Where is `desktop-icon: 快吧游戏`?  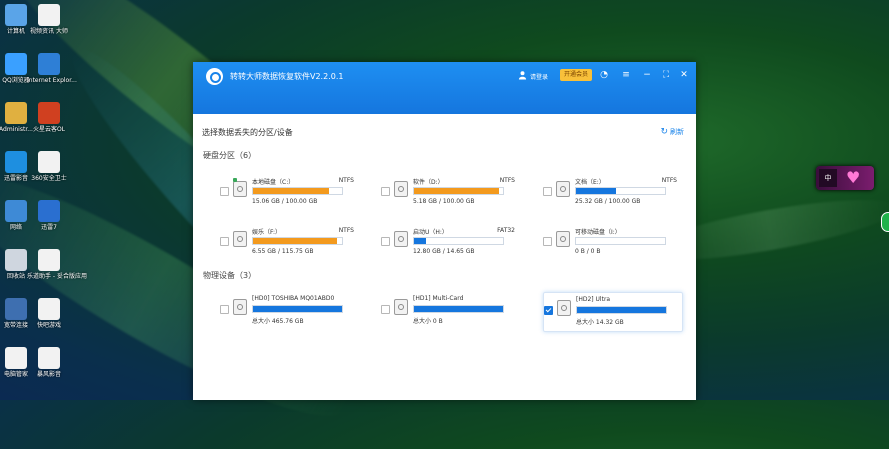
desktop-icon: 快吧游戏 is located at coordinates (49, 313).